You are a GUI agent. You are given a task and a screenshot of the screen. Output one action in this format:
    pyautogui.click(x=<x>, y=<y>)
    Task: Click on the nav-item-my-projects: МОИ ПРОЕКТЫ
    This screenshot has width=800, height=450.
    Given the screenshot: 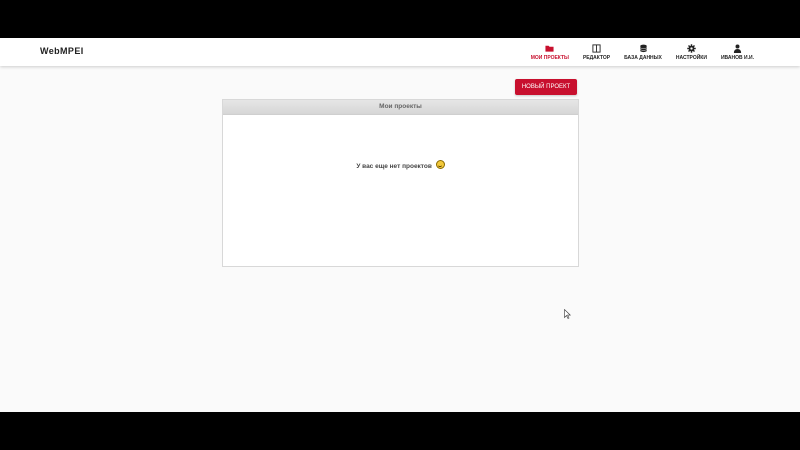 What is the action you would take?
    pyautogui.click(x=550, y=52)
    